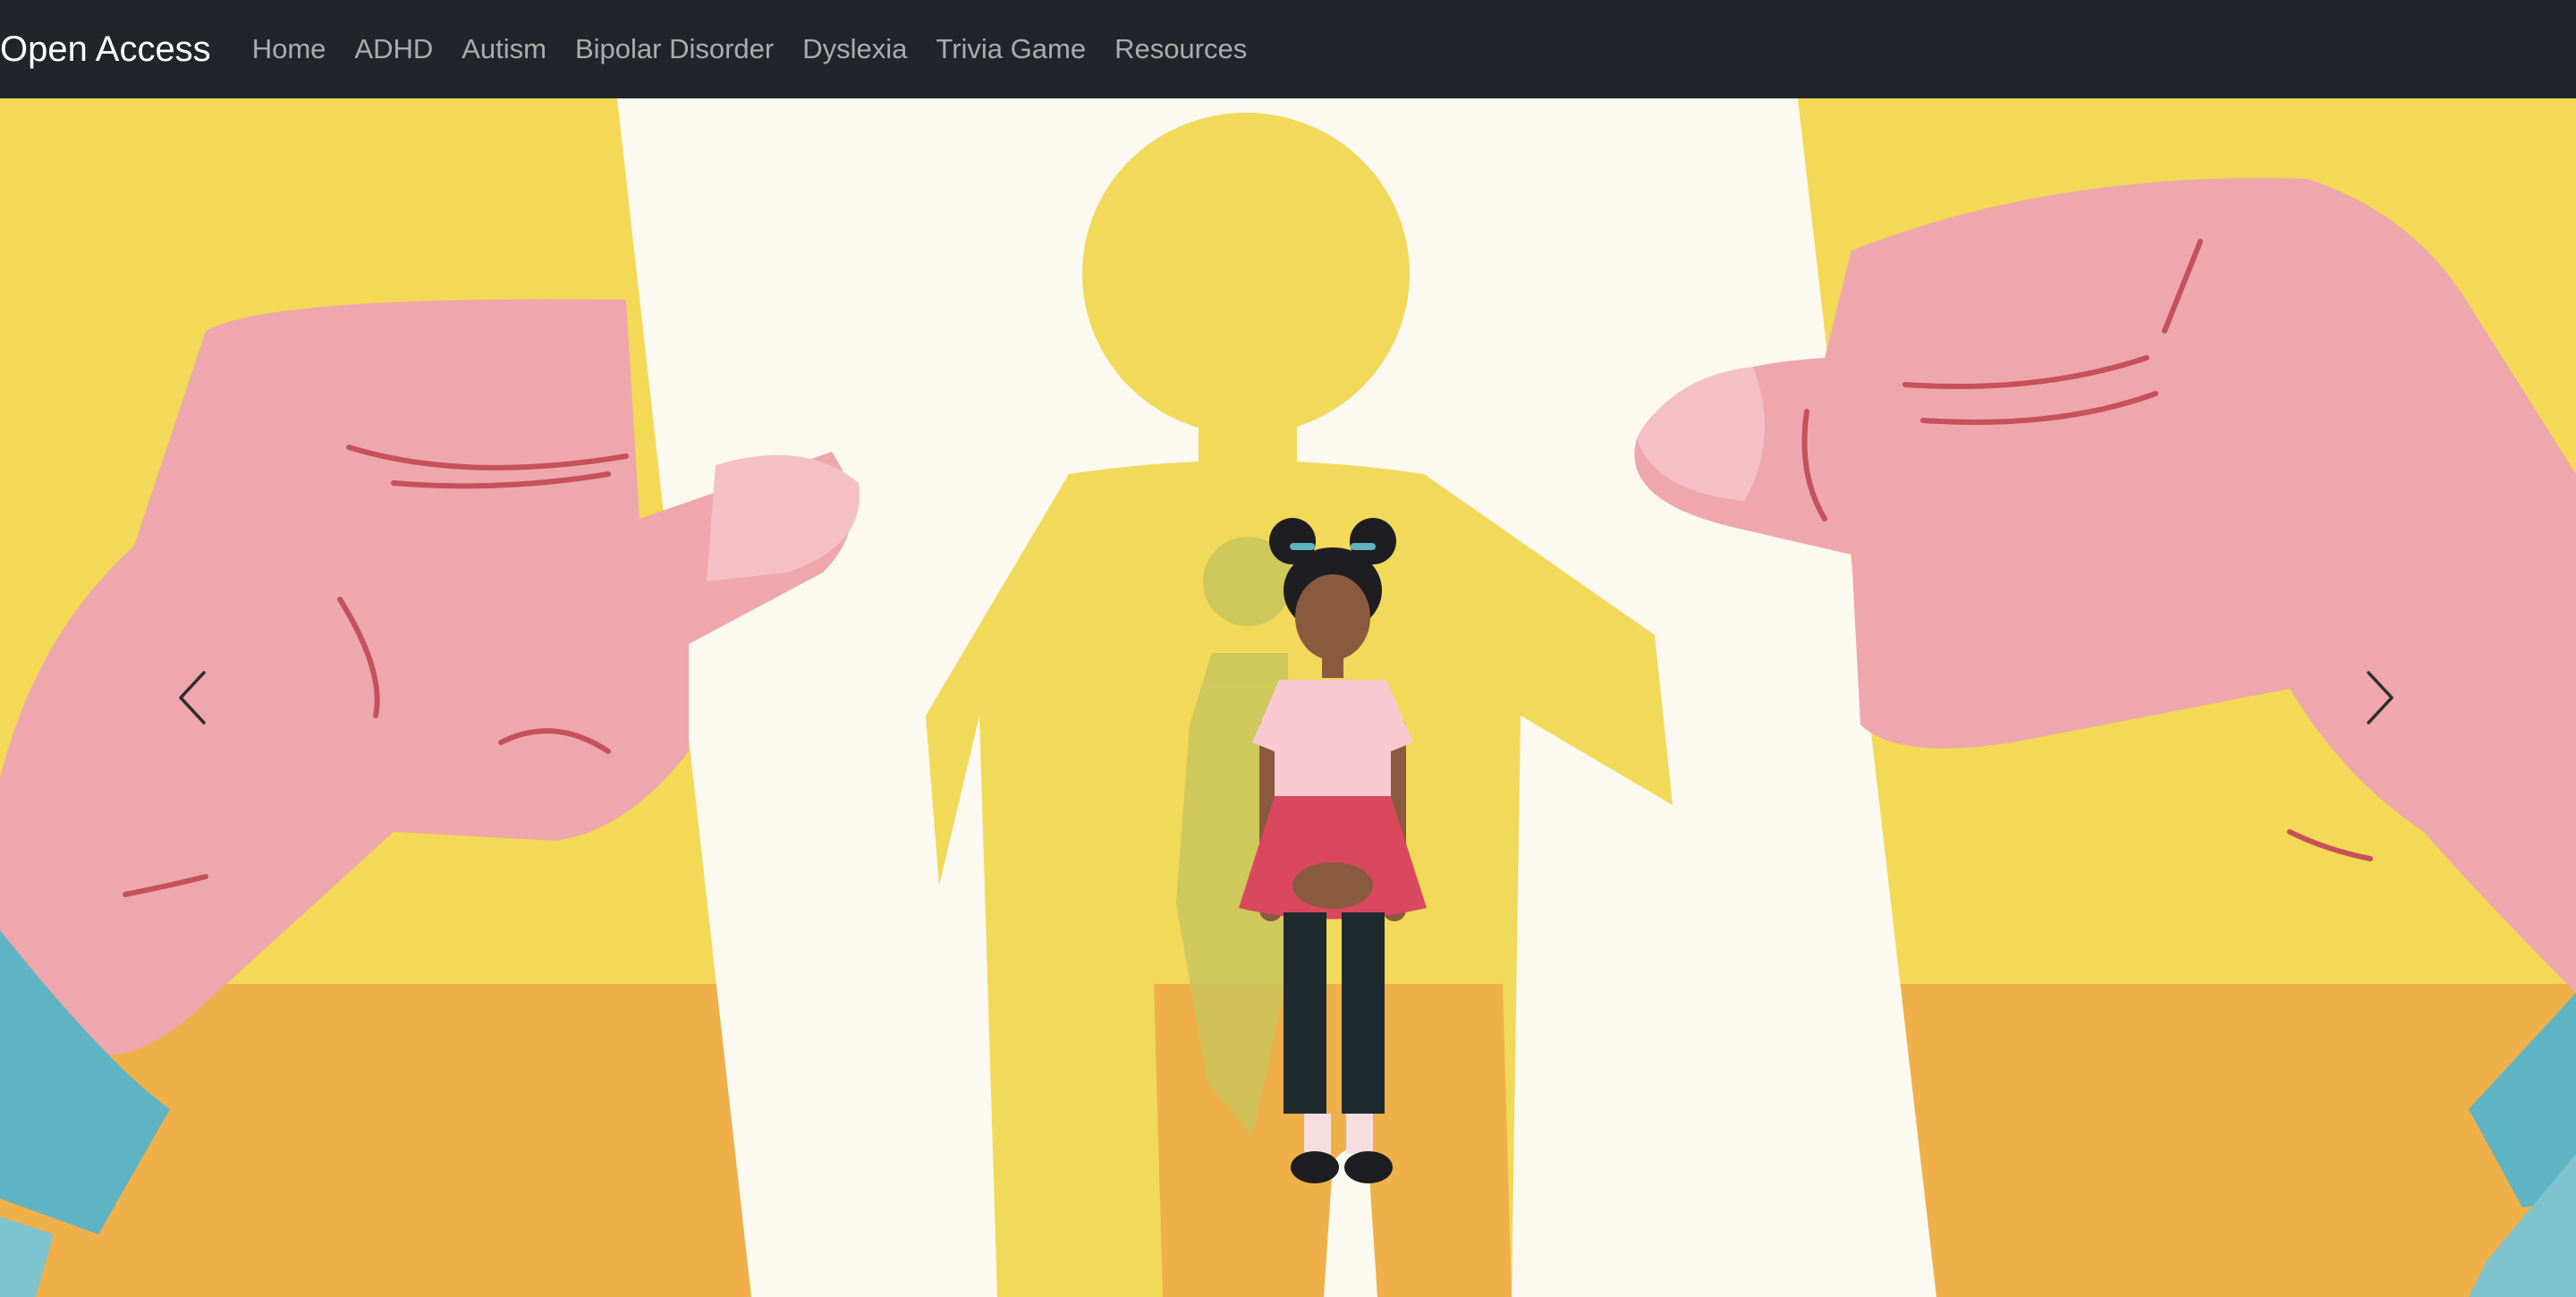  I want to click on carousel-next-button, so click(2379, 698).